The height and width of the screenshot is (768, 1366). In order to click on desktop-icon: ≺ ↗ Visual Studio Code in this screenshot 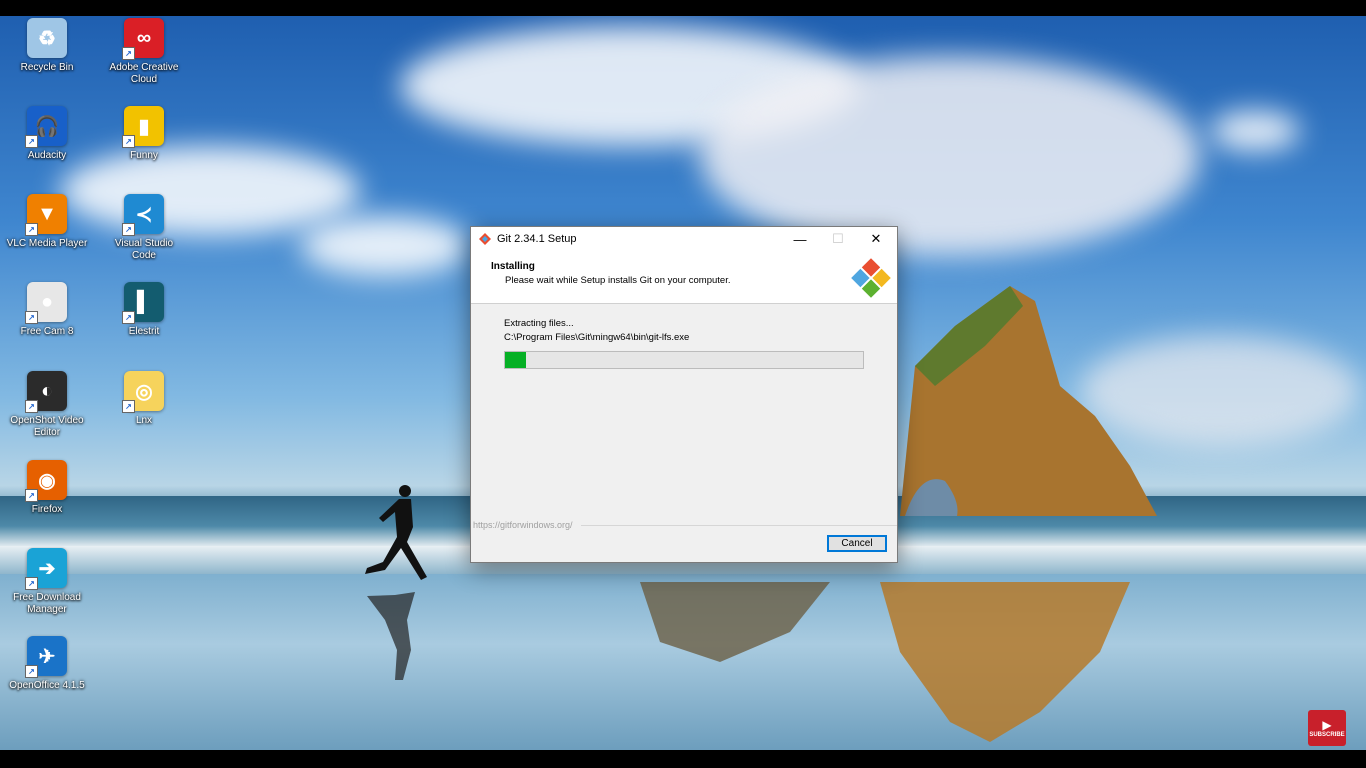, I will do `click(144, 237)`.